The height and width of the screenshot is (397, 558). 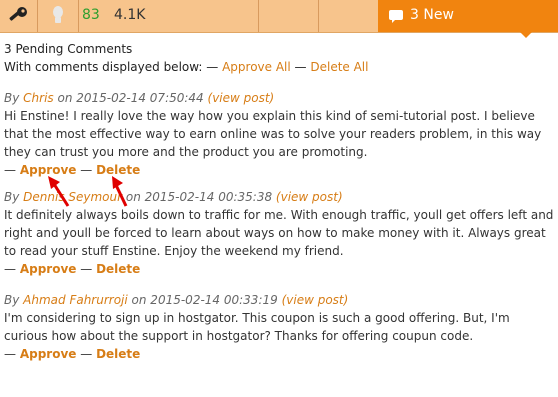 What do you see at coordinates (130, 15) in the screenshot?
I see `view-count: 4.1K` at bounding box center [130, 15].